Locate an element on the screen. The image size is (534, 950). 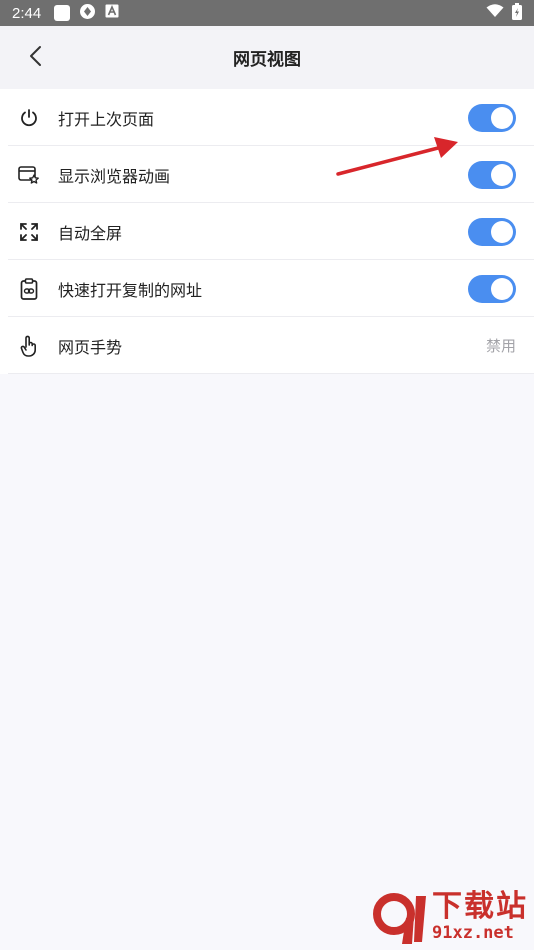
setting-row-browser-animation: 显示浏览器动画 is located at coordinates (267, 174).